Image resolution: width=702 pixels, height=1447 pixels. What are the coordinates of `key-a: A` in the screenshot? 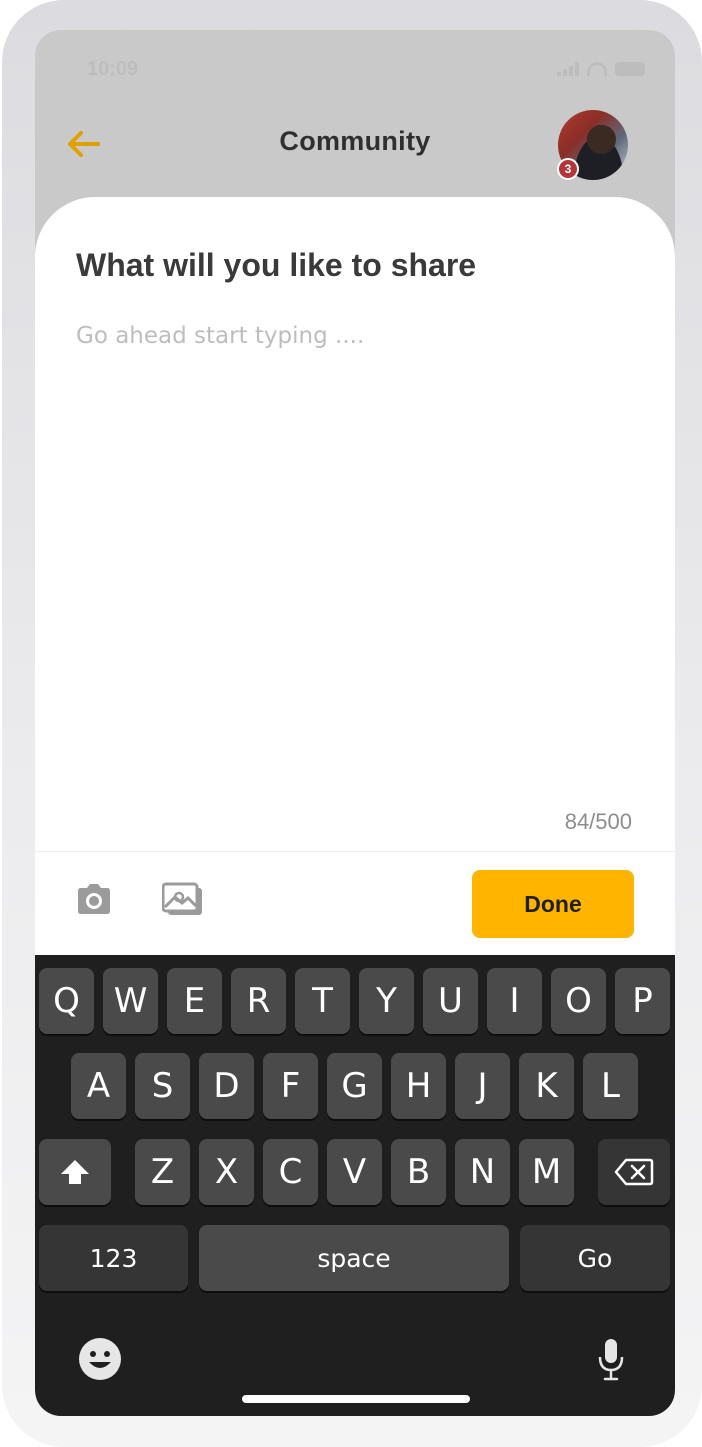 It's located at (98, 1086).